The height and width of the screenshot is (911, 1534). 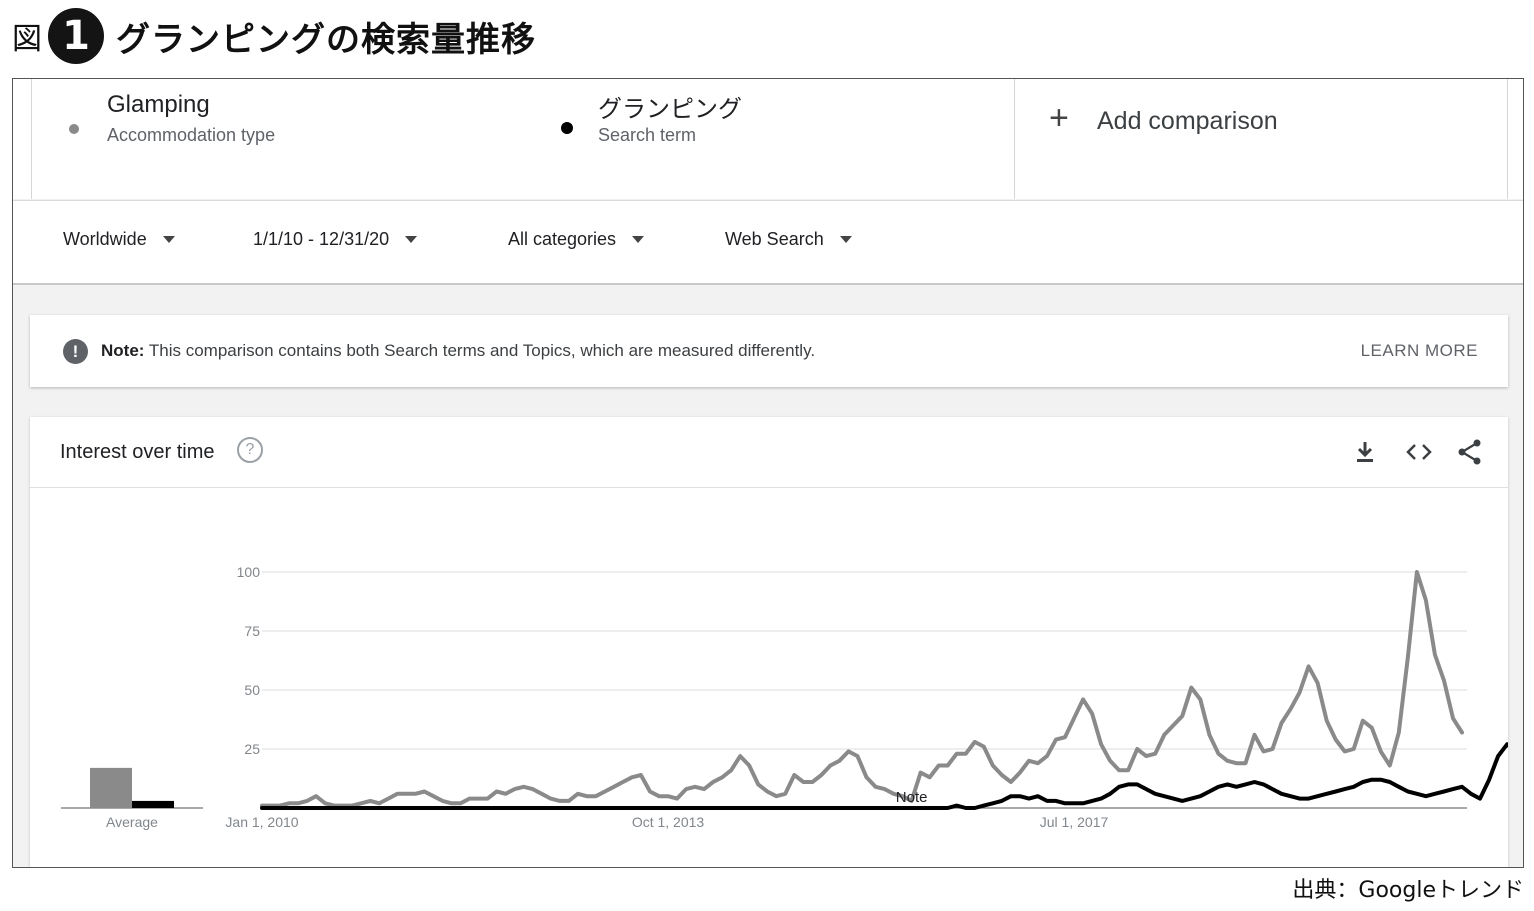 I want to click on figure-number-badge: 1, so click(x=76, y=36).